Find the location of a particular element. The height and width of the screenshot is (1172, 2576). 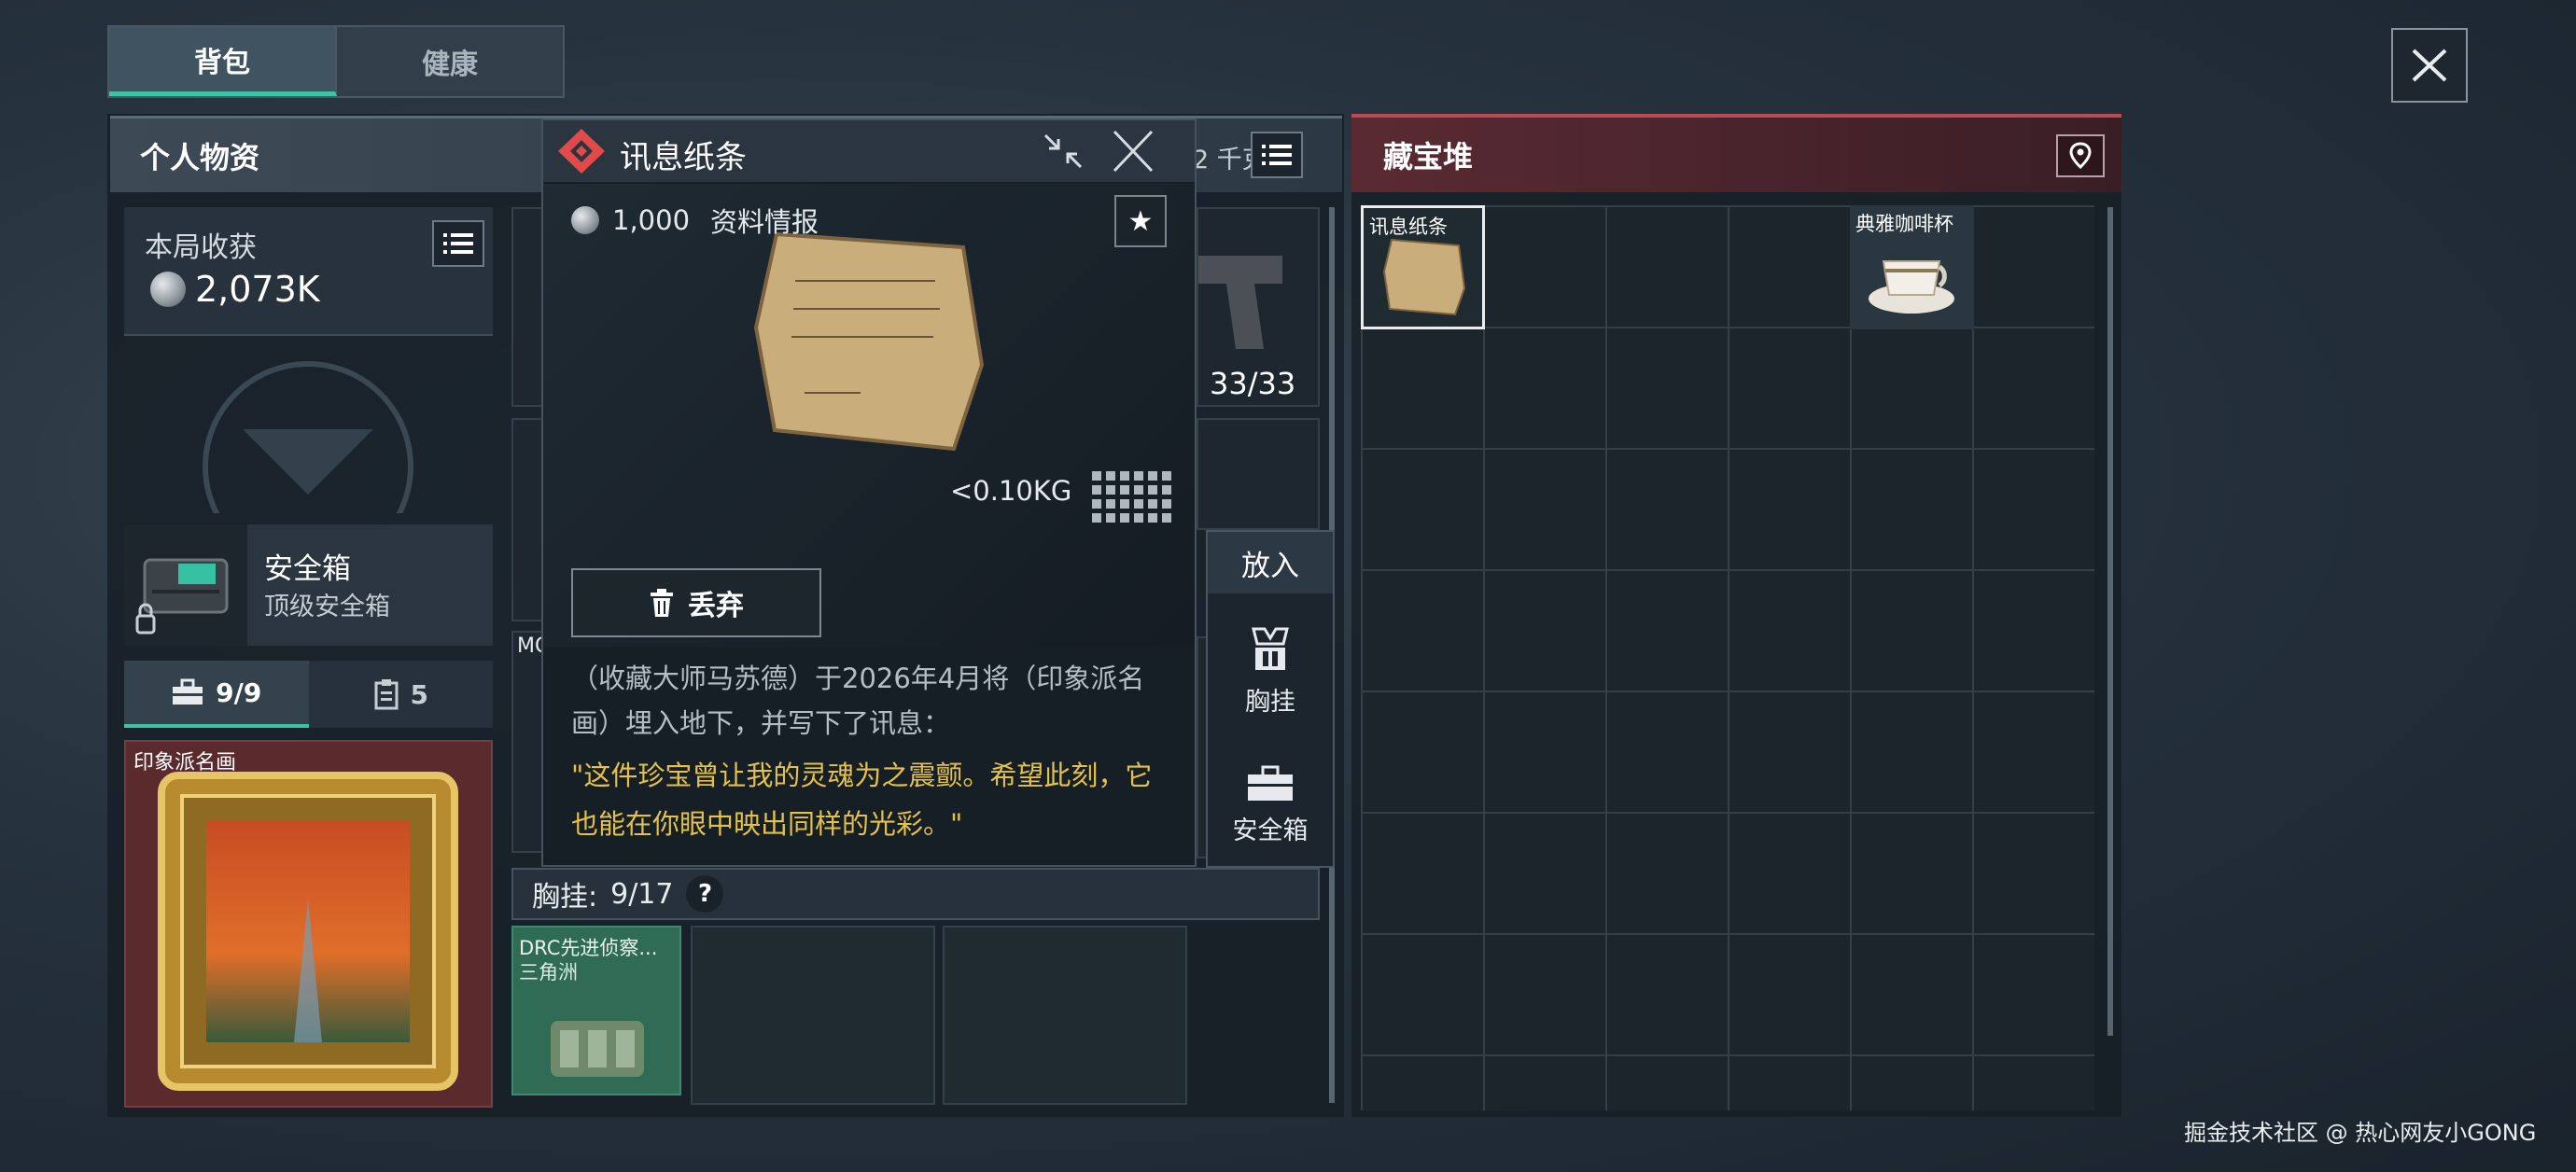

collapse-icon is located at coordinates (1063, 151).